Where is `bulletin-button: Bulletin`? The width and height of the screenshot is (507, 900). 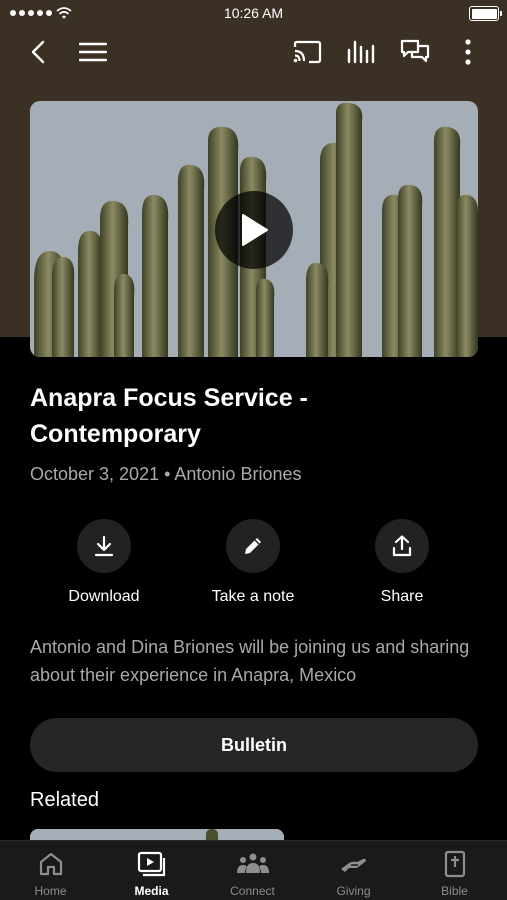 bulletin-button: Bulletin is located at coordinates (254, 745).